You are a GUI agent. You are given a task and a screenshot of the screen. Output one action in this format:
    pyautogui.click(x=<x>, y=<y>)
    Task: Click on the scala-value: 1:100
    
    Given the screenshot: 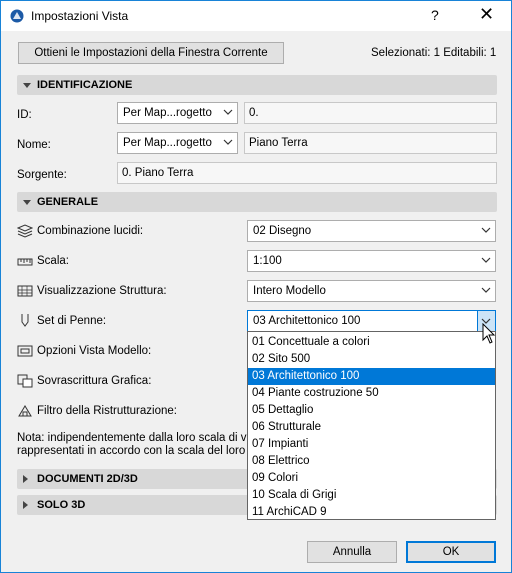 What is the action you would take?
    pyautogui.click(x=267, y=261)
    